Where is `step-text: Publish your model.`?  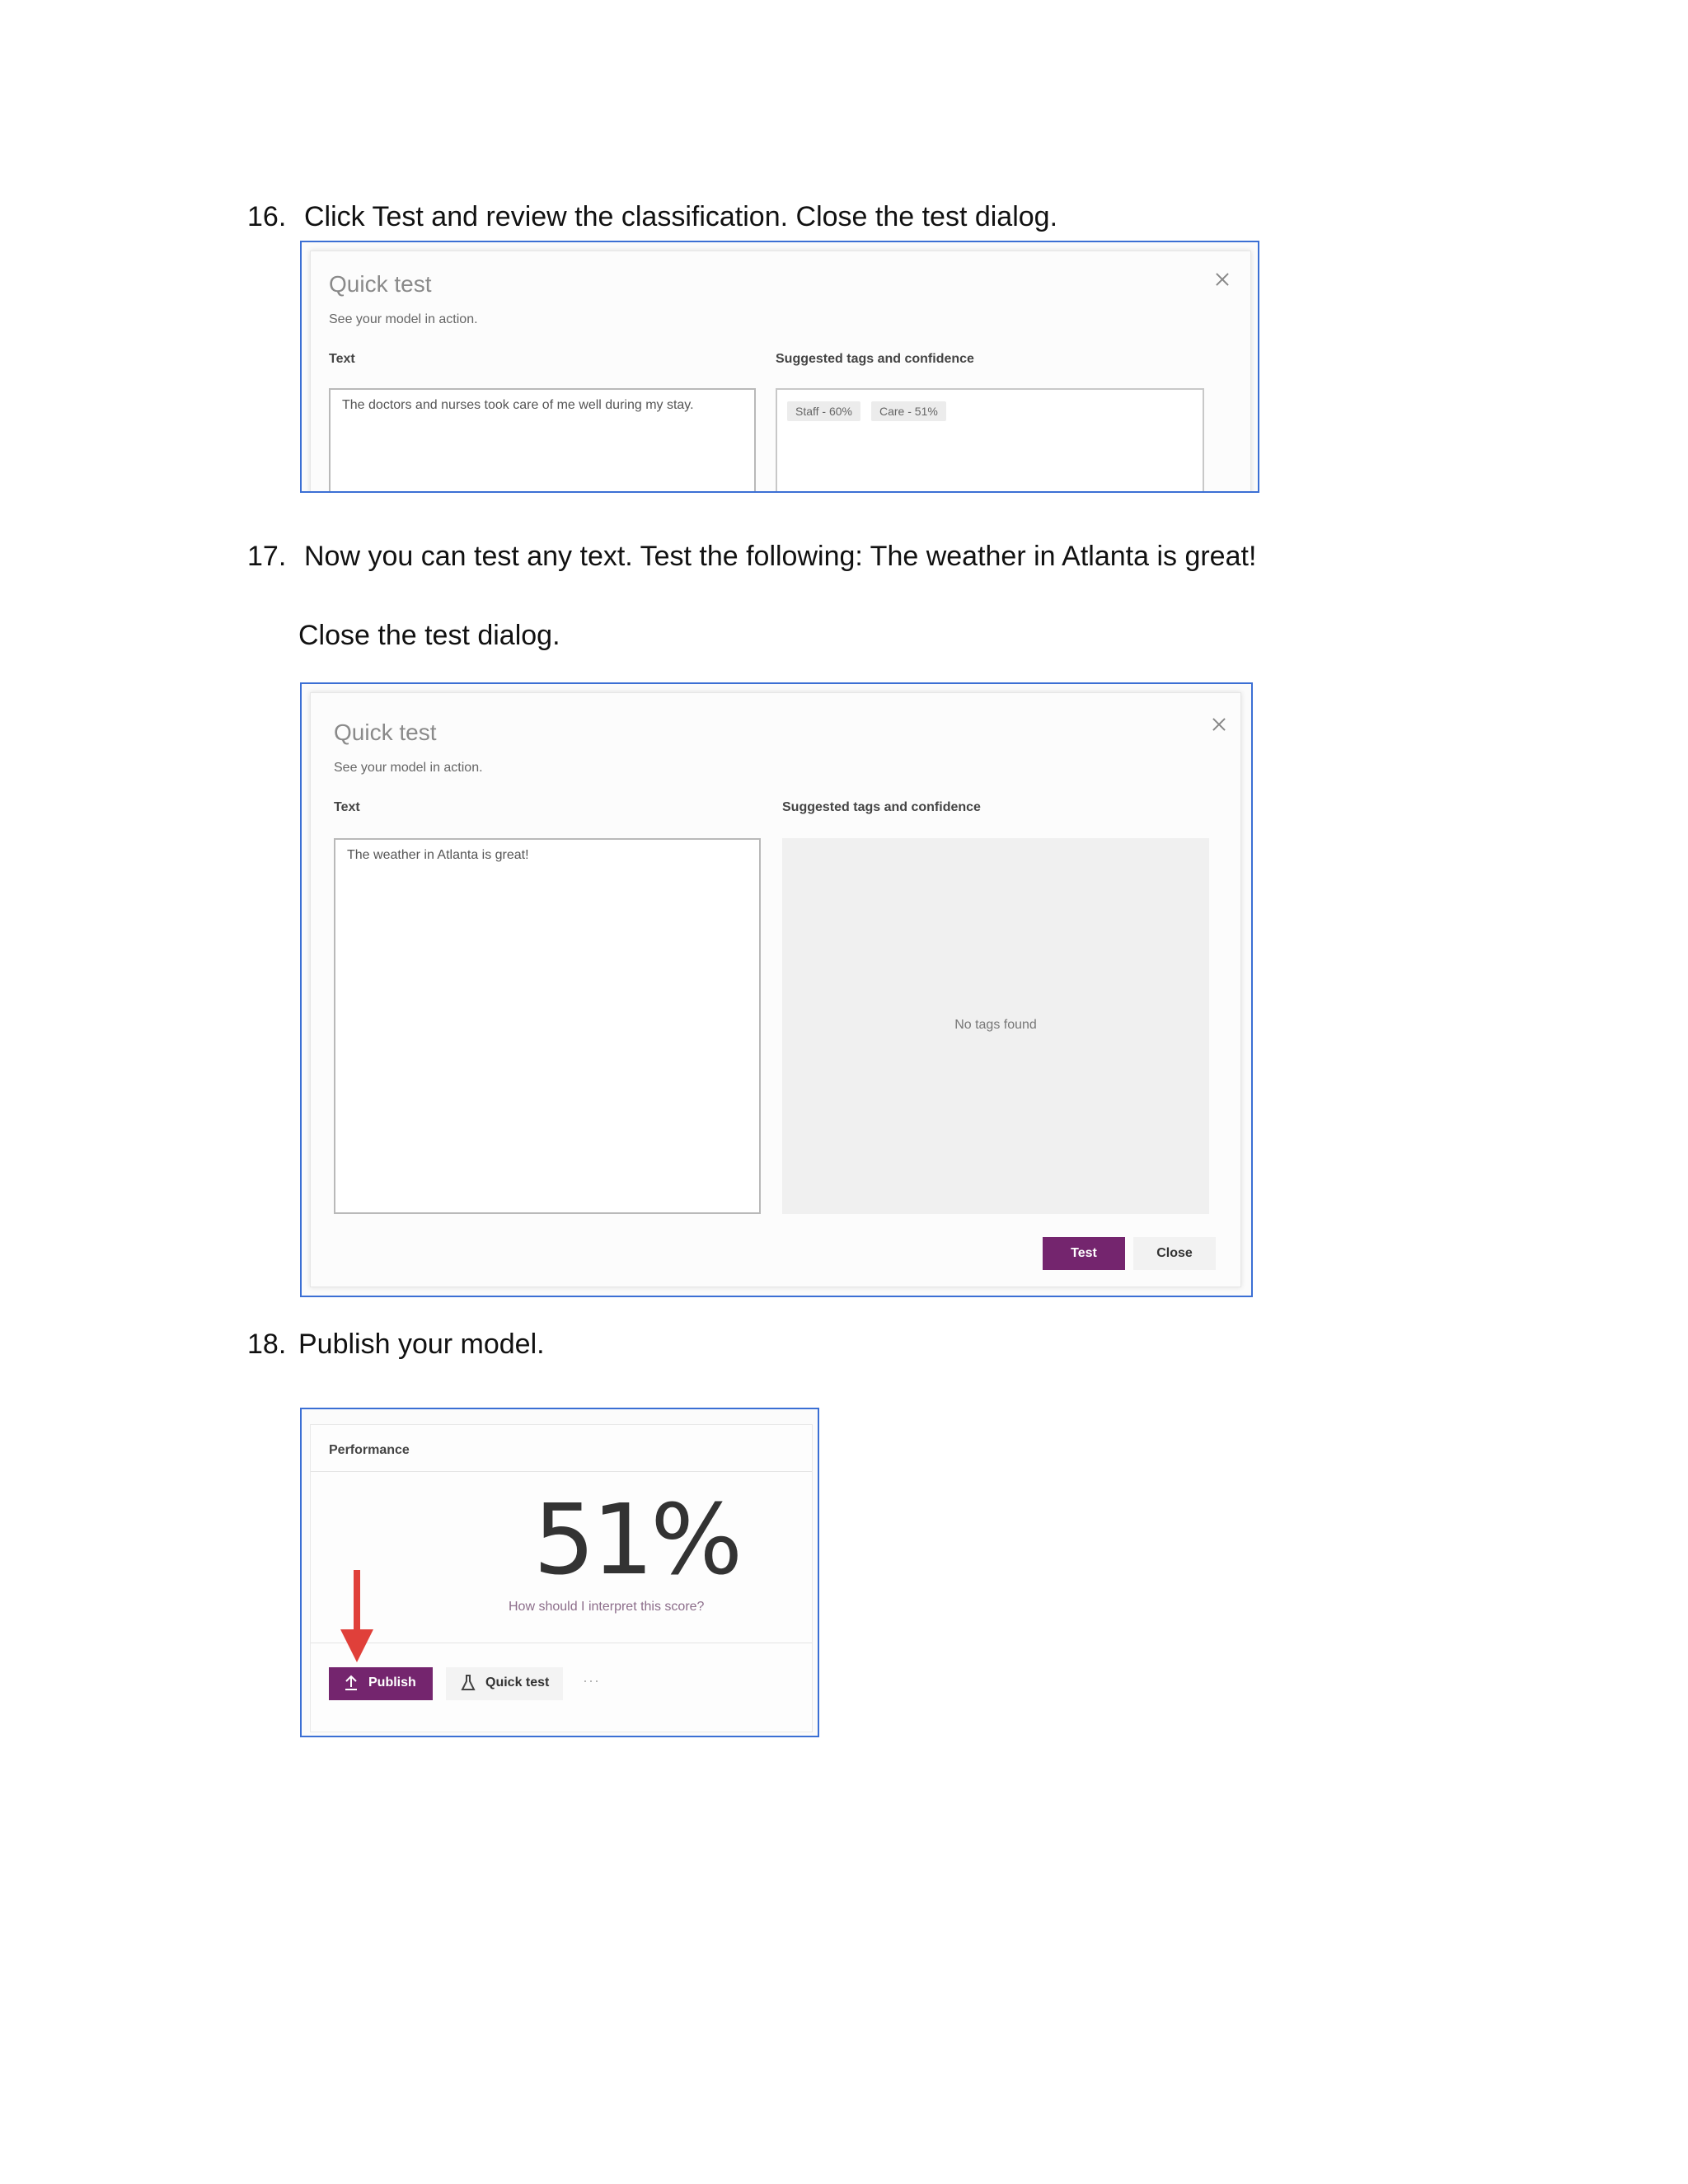 step-text: Publish your model. is located at coordinates (422, 1344).